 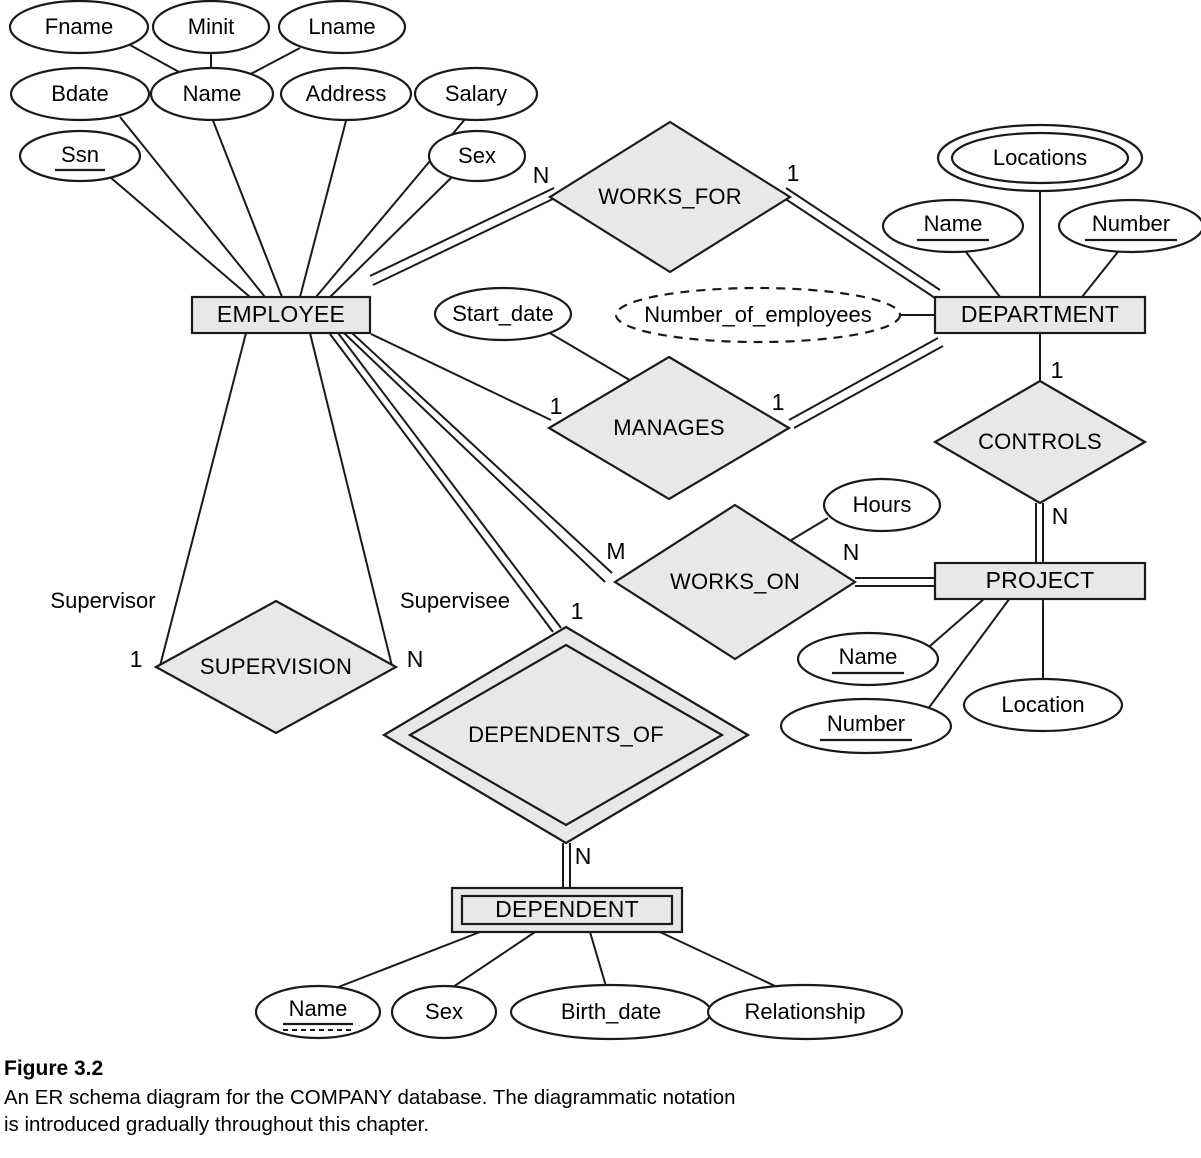 I want to click on relationship-controls: CONTROLS, so click(x=1040, y=442).